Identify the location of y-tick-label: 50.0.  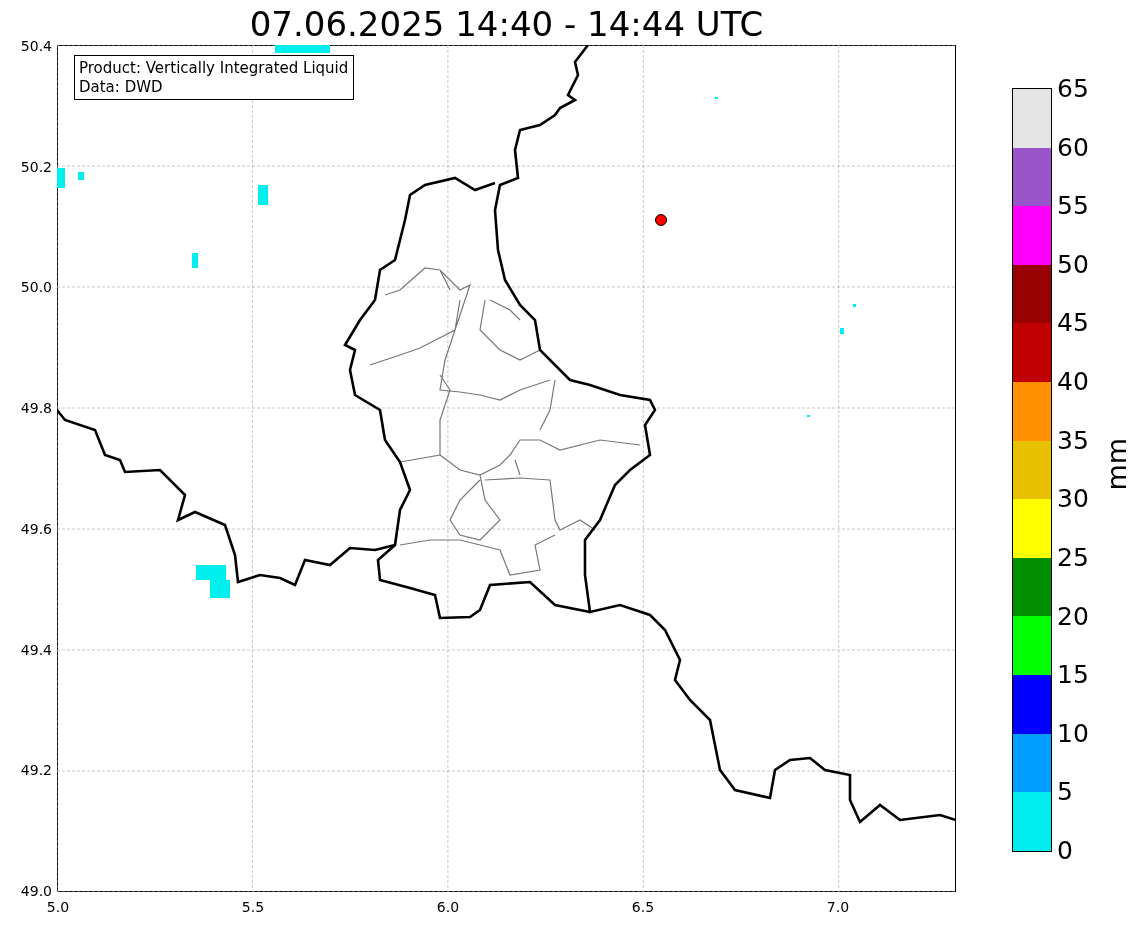
(36, 287).